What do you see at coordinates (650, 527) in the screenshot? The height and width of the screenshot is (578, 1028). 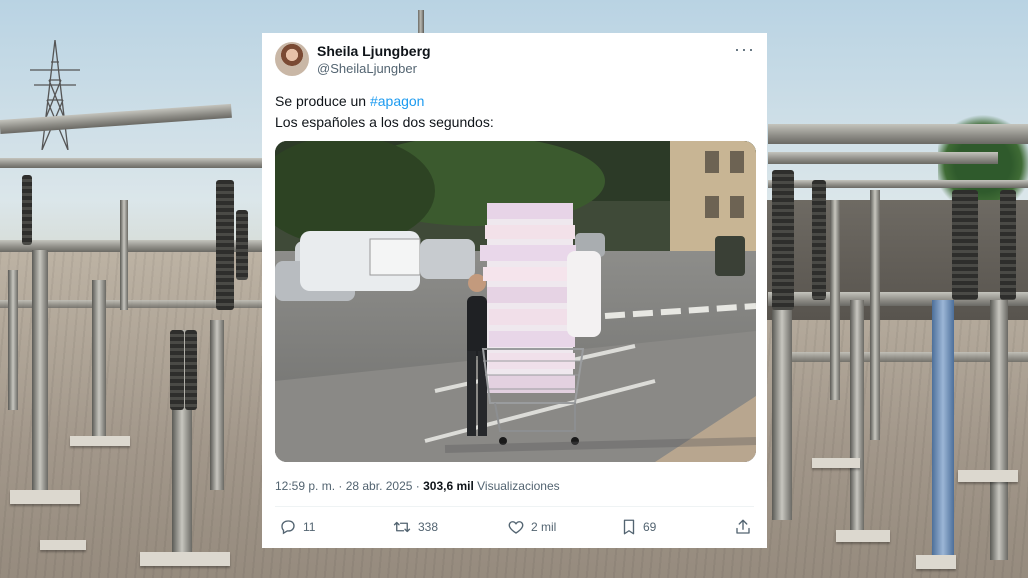 I see `bookmark-count: 69` at bounding box center [650, 527].